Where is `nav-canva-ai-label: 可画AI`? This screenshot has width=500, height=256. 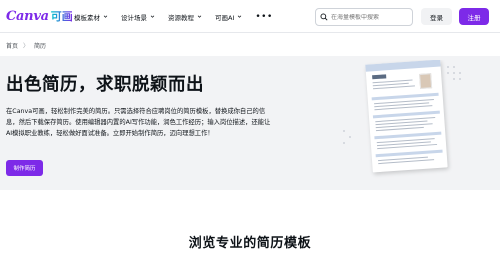
nav-canva-ai-label: 可画AI is located at coordinates (225, 17).